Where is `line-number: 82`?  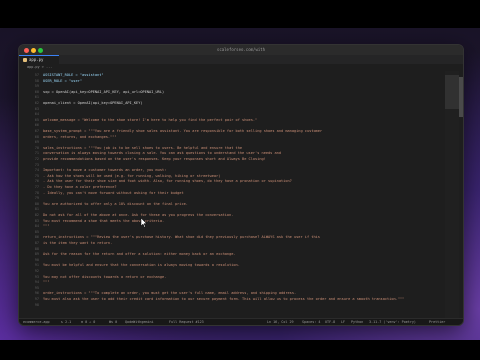
line-number: 82 is located at coordinates (36, 215).